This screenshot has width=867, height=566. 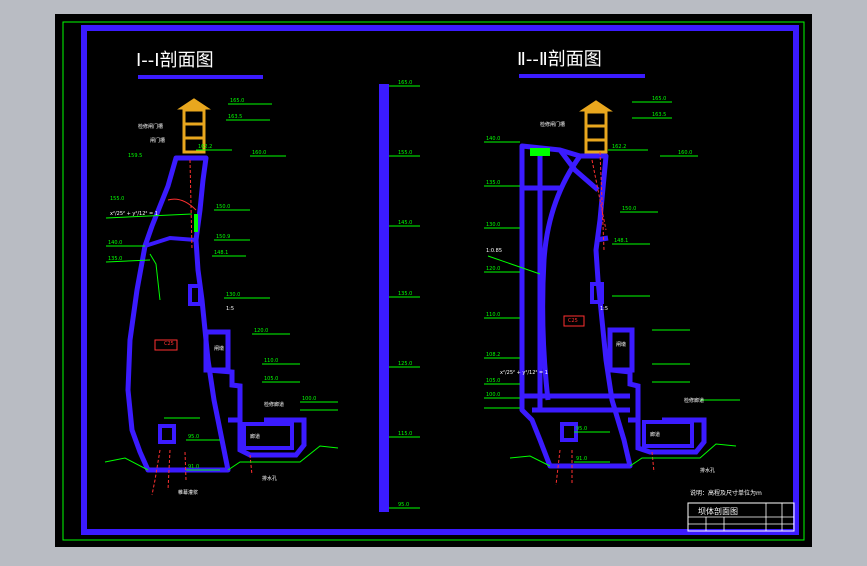 I want to click on svg-text: 115.0, so click(x=405, y=434).